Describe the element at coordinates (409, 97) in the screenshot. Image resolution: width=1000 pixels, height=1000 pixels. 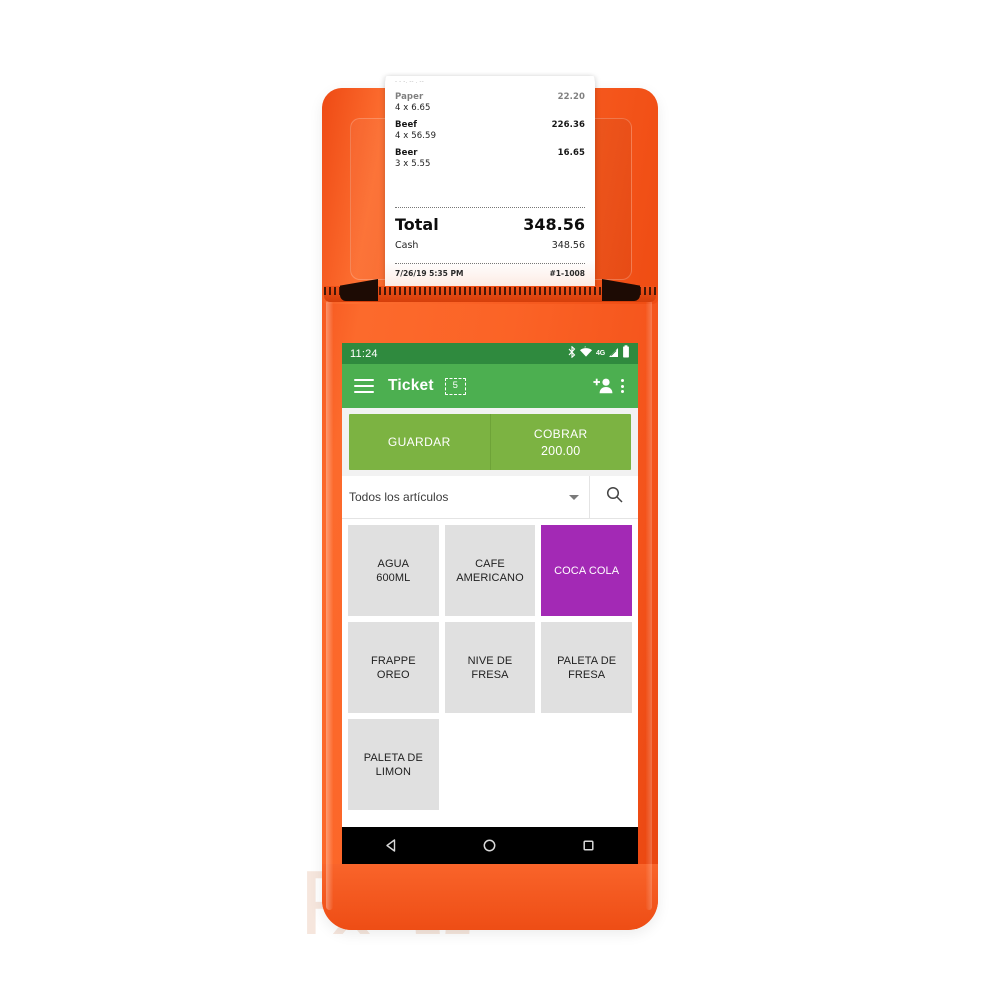
I see `receipt-item-name: Paper` at that location.